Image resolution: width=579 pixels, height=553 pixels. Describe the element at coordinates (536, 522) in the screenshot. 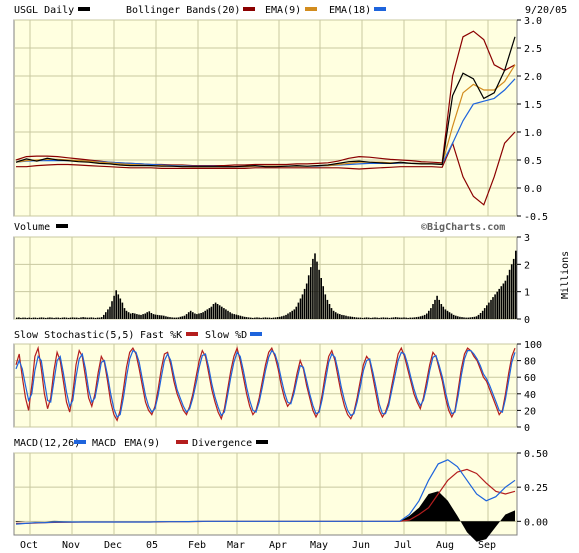

I see `ytick-label: 0.00` at that location.